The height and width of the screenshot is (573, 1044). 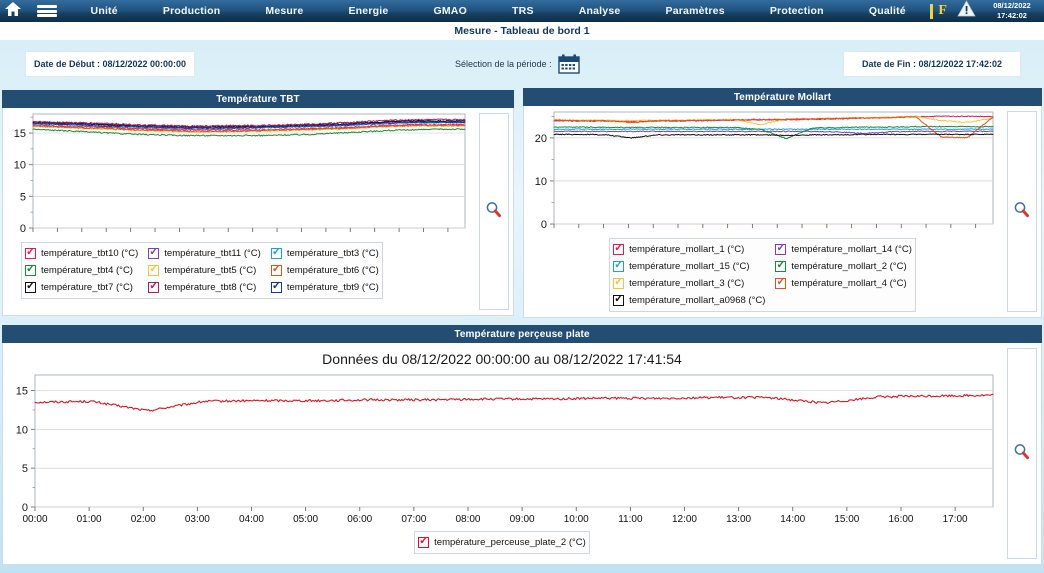 I want to click on menu-item-energie: Energie, so click(x=368, y=11).